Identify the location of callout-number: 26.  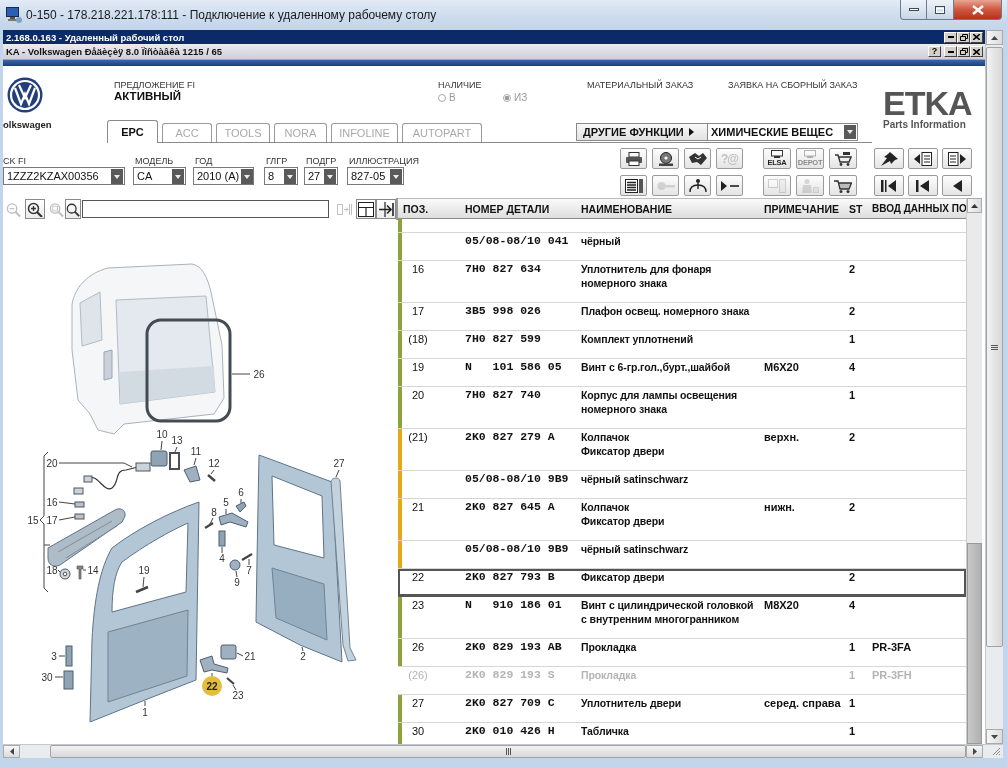
(259, 374).